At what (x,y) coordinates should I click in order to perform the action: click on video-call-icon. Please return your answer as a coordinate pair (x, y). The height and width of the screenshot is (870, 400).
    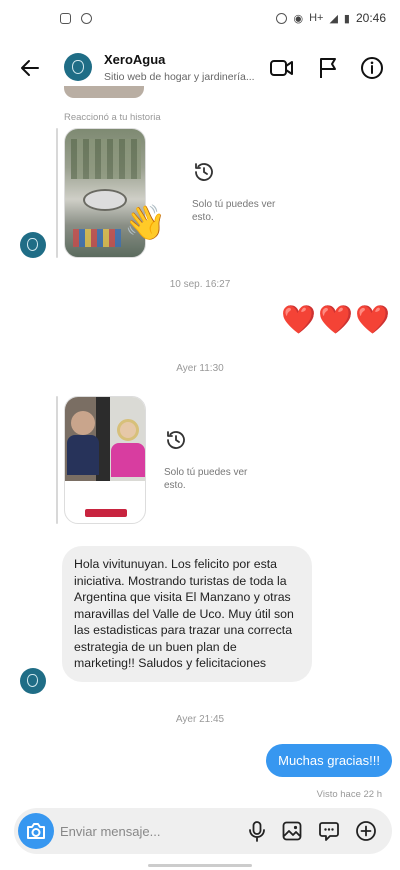
    Looking at the image, I should click on (281, 68).